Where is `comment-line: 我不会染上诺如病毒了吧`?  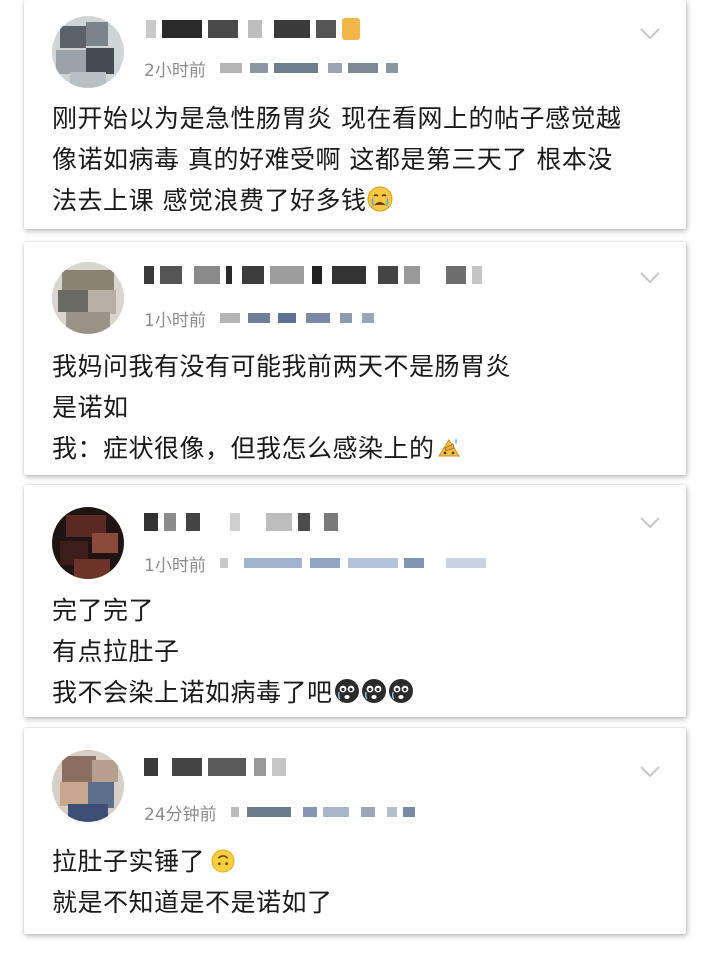
comment-line: 我不会染上诺如病毒了吧 is located at coordinates (192, 692).